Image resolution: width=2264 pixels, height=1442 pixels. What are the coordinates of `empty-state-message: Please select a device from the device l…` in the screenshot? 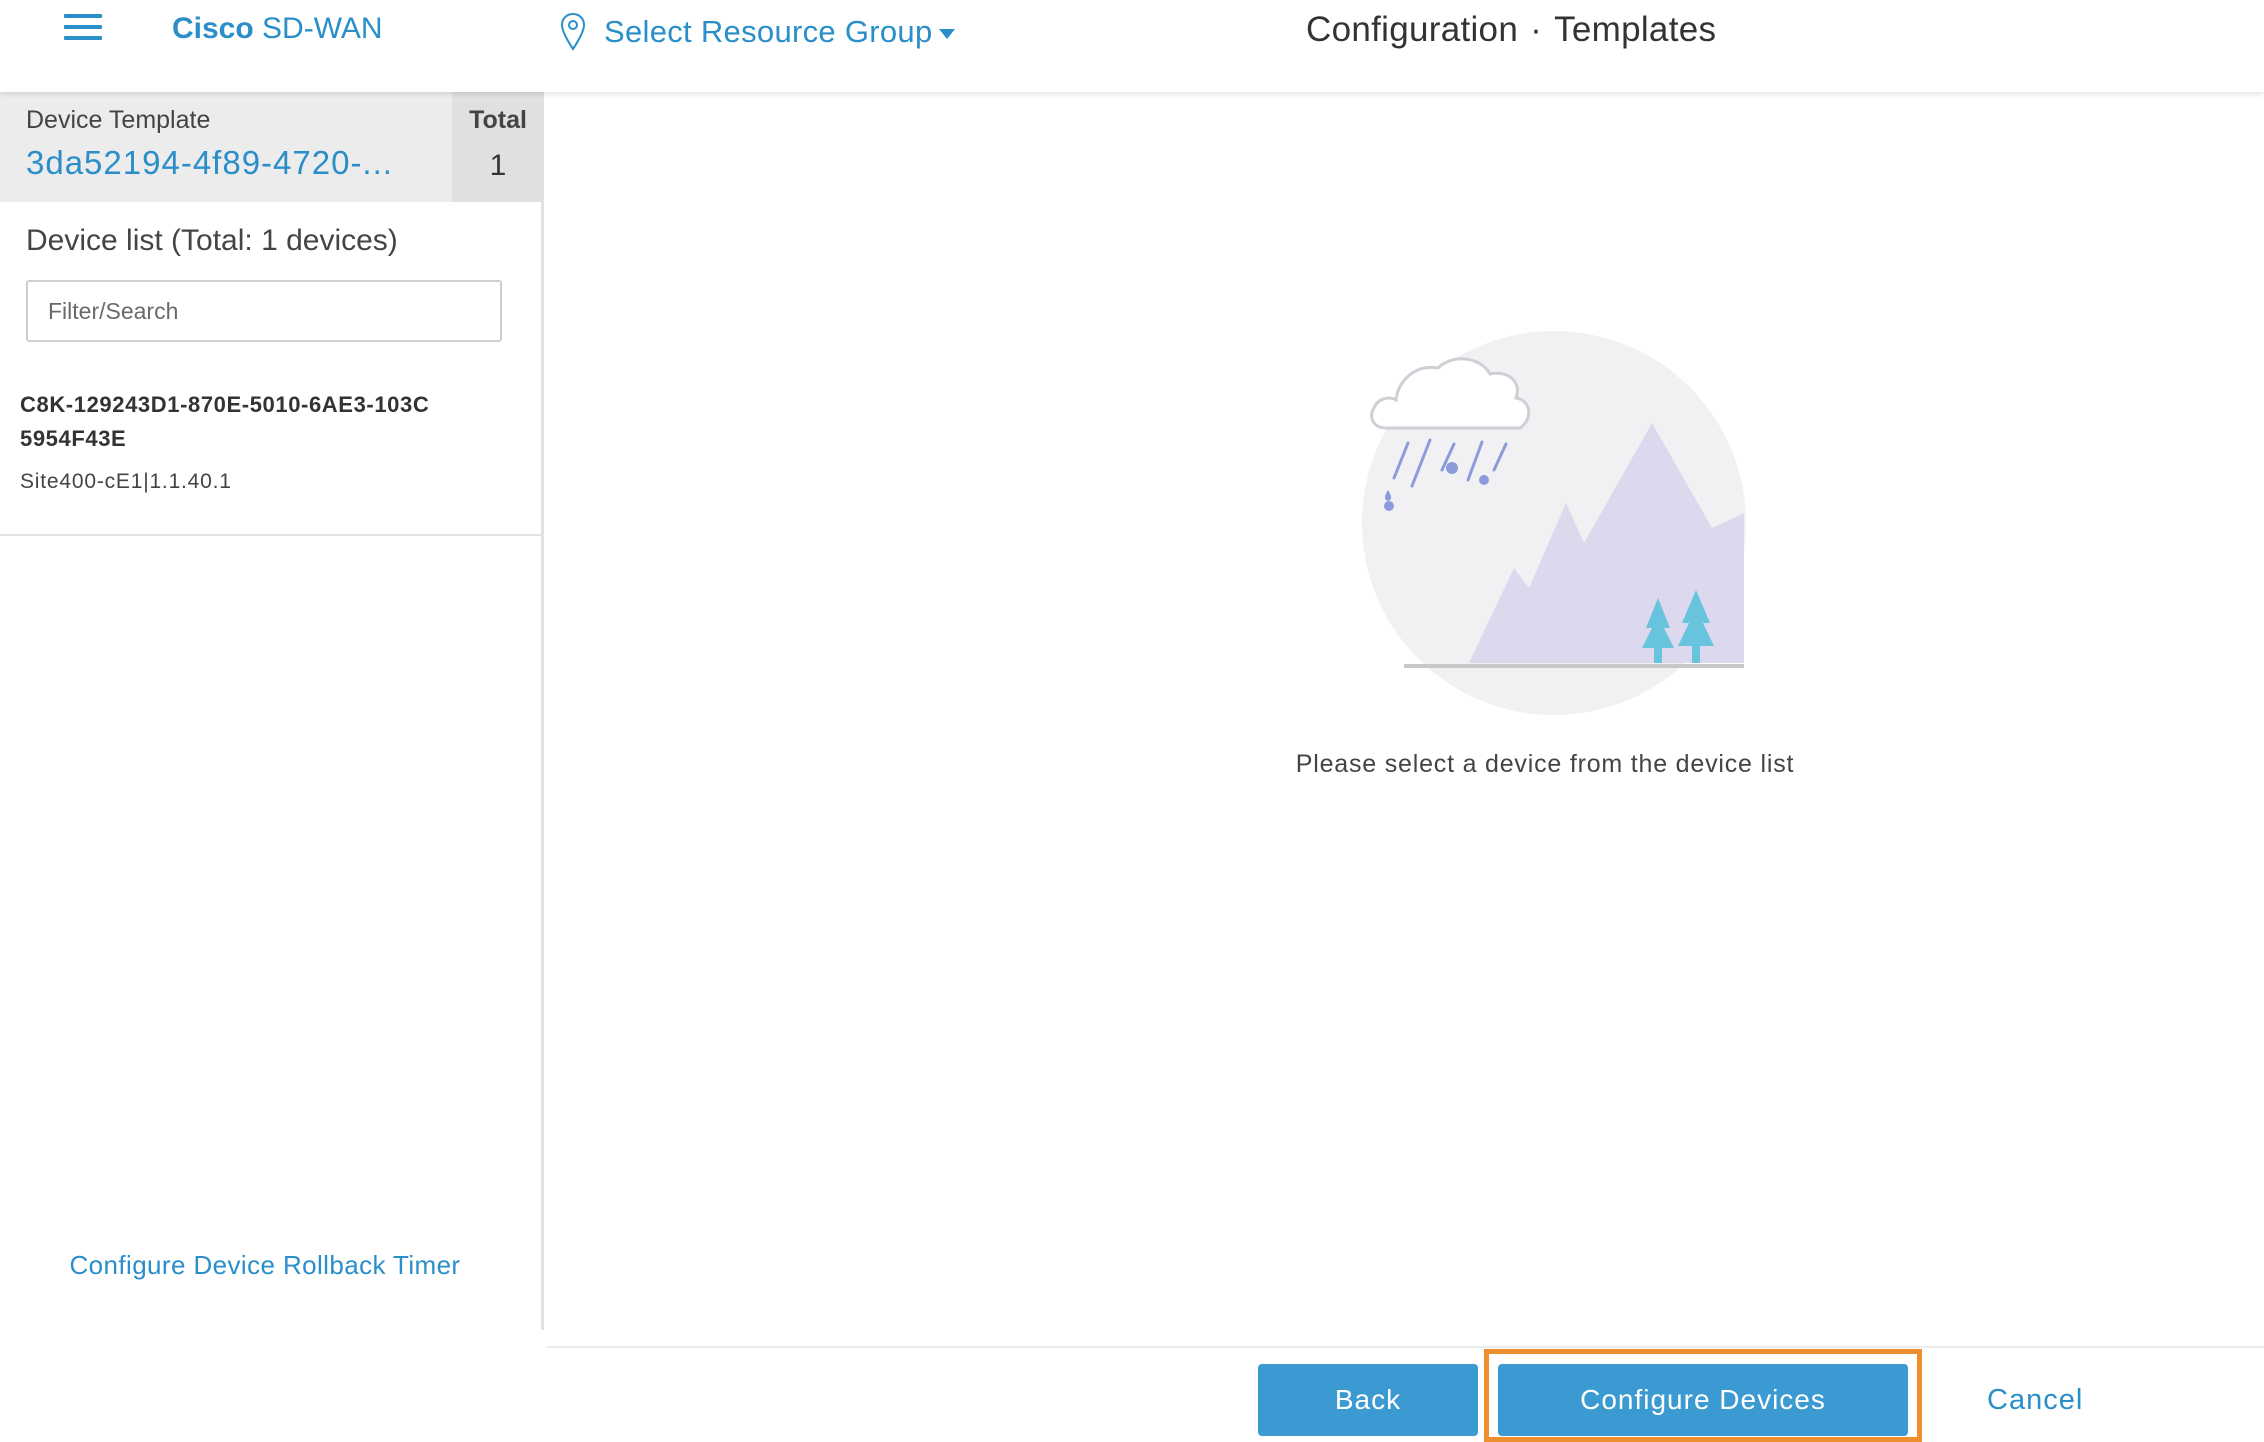 It's located at (1545, 764).